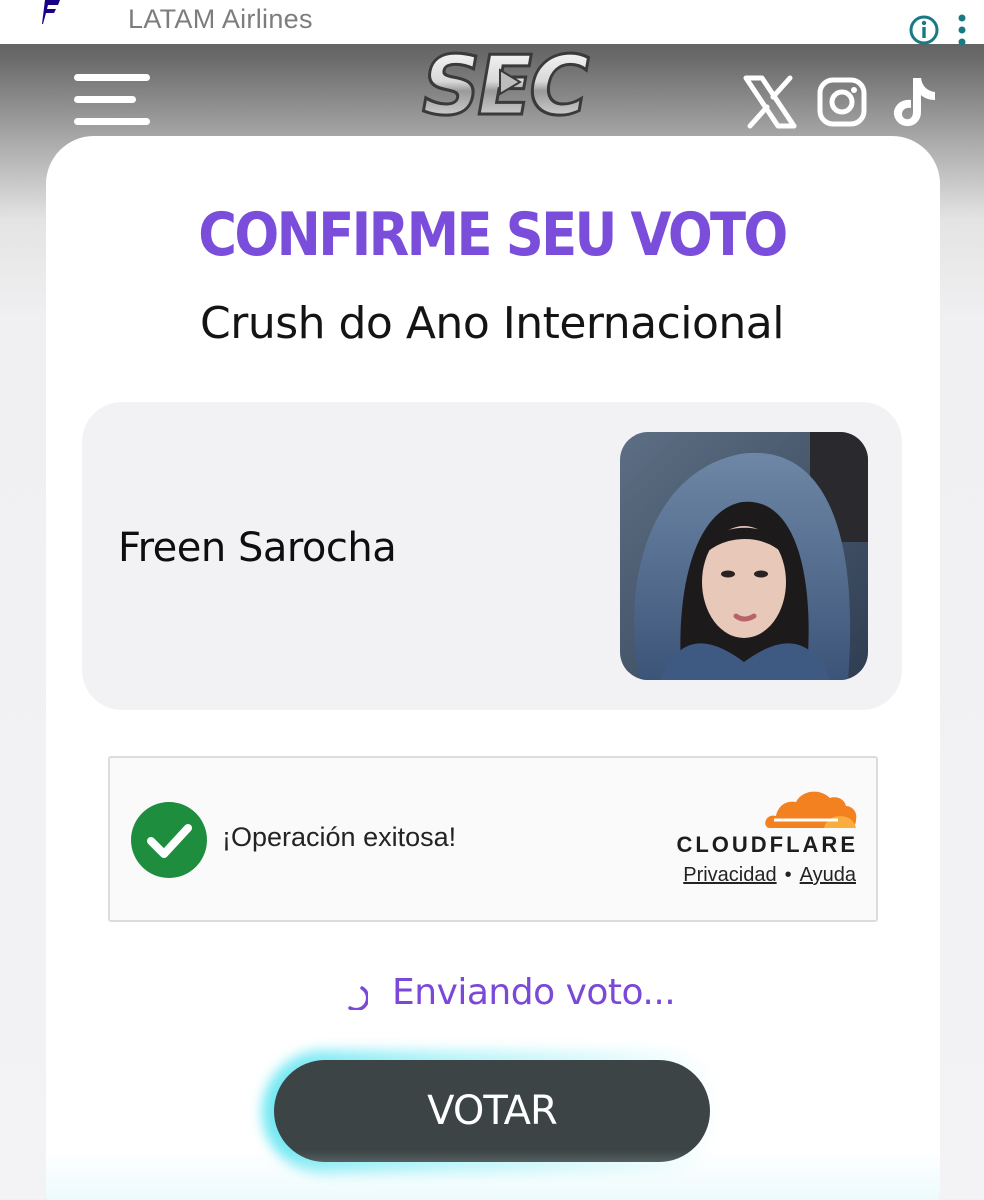  I want to click on hamburger-menu-icon, so click(113, 102).